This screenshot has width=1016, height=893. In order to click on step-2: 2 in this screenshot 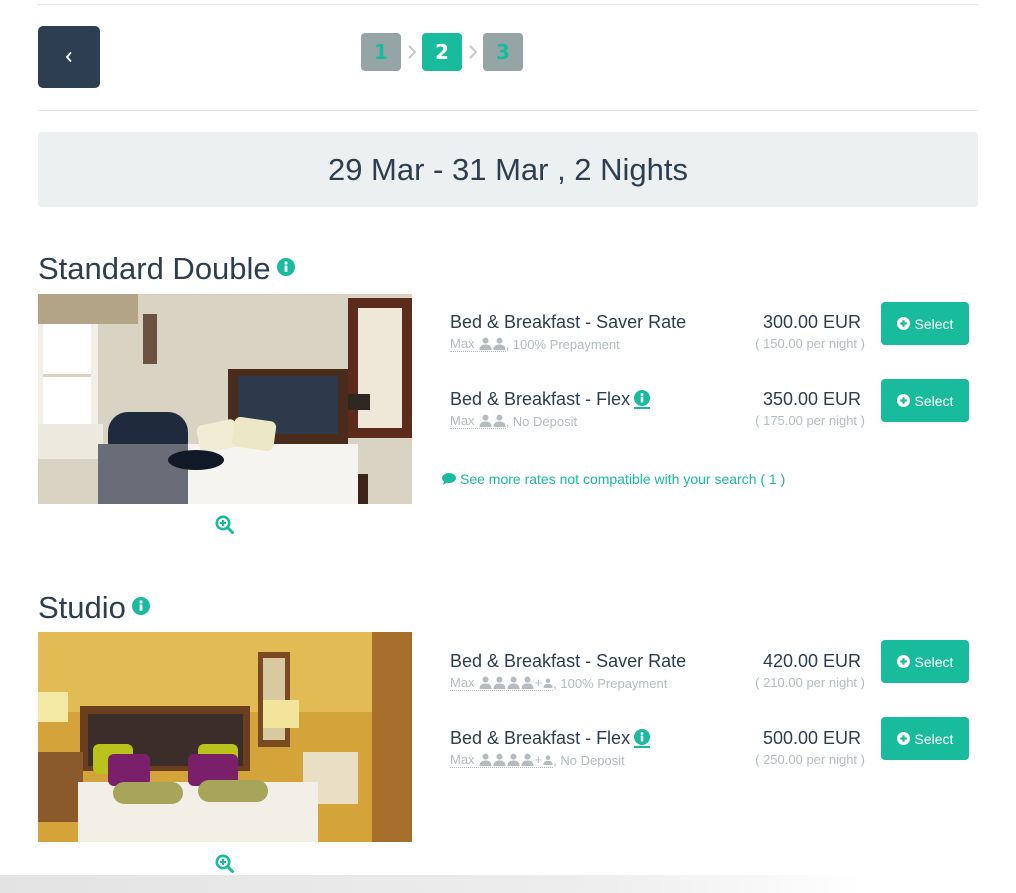, I will do `click(442, 52)`.